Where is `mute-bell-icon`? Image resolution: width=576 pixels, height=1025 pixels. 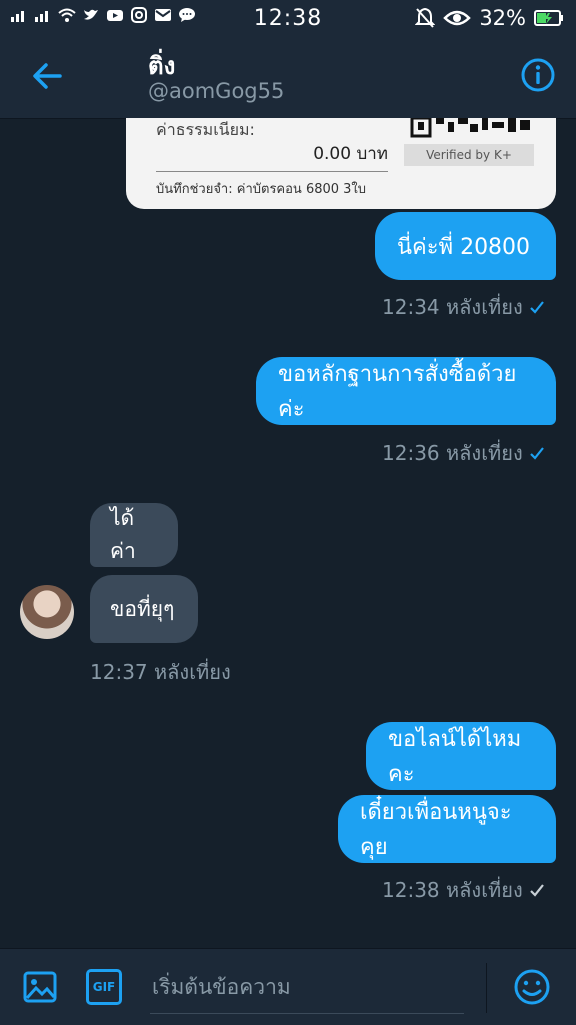 mute-bell-icon is located at coordinates (425, 17).